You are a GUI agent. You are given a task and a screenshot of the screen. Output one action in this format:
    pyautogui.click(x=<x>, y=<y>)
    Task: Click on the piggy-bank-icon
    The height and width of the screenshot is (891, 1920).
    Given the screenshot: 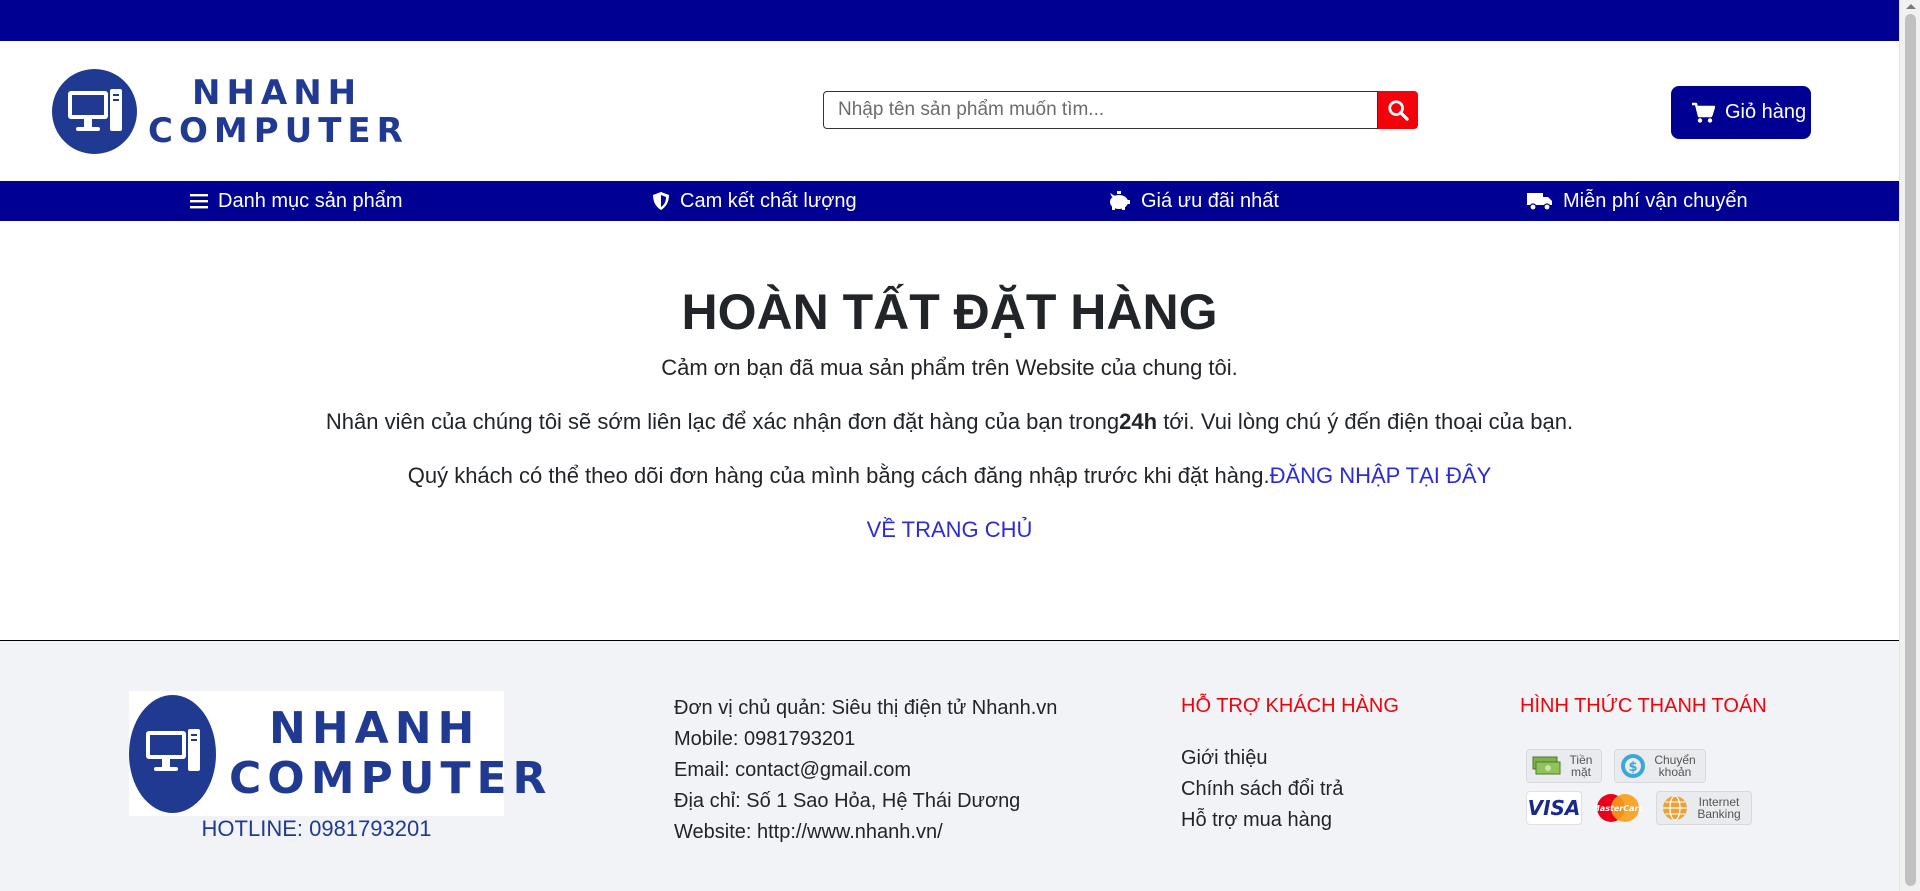 What is the action you would take?
    pyautogui.click(x=1120, y=200)
    